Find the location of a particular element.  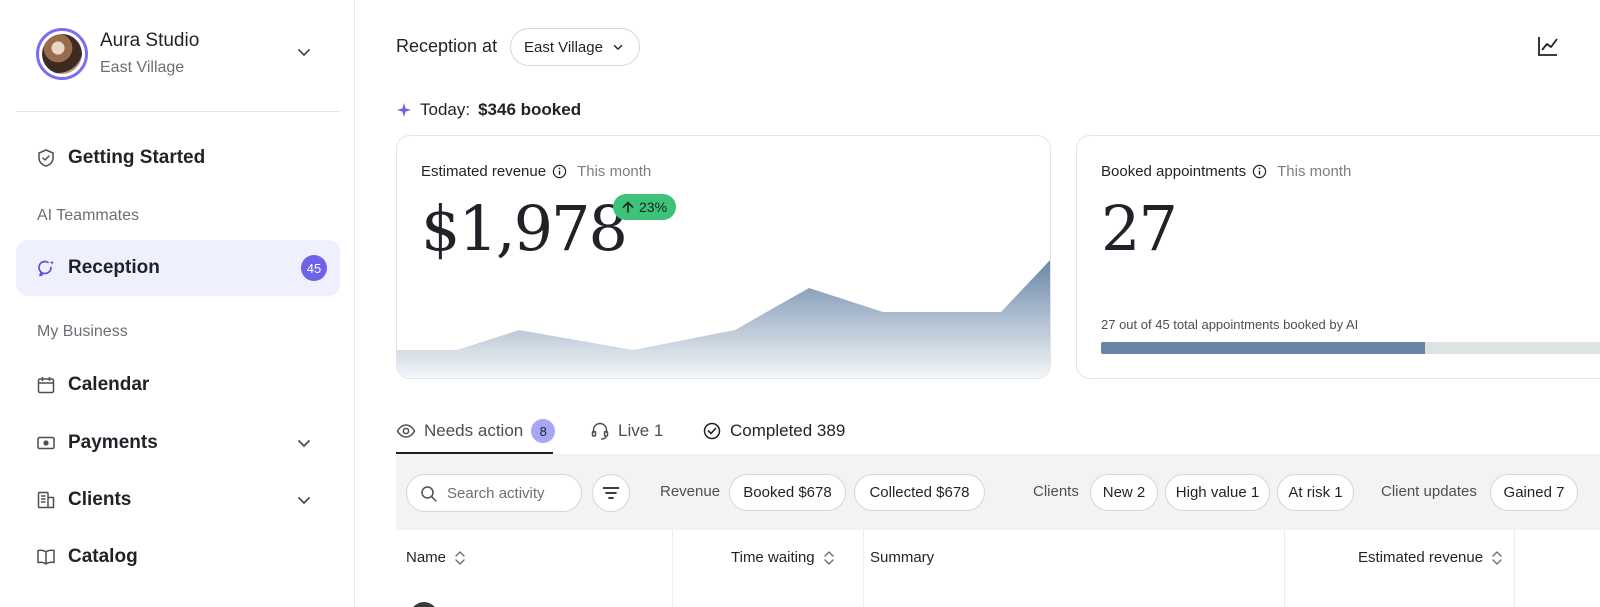

progress-fill is located at coordinates (1263, 348).